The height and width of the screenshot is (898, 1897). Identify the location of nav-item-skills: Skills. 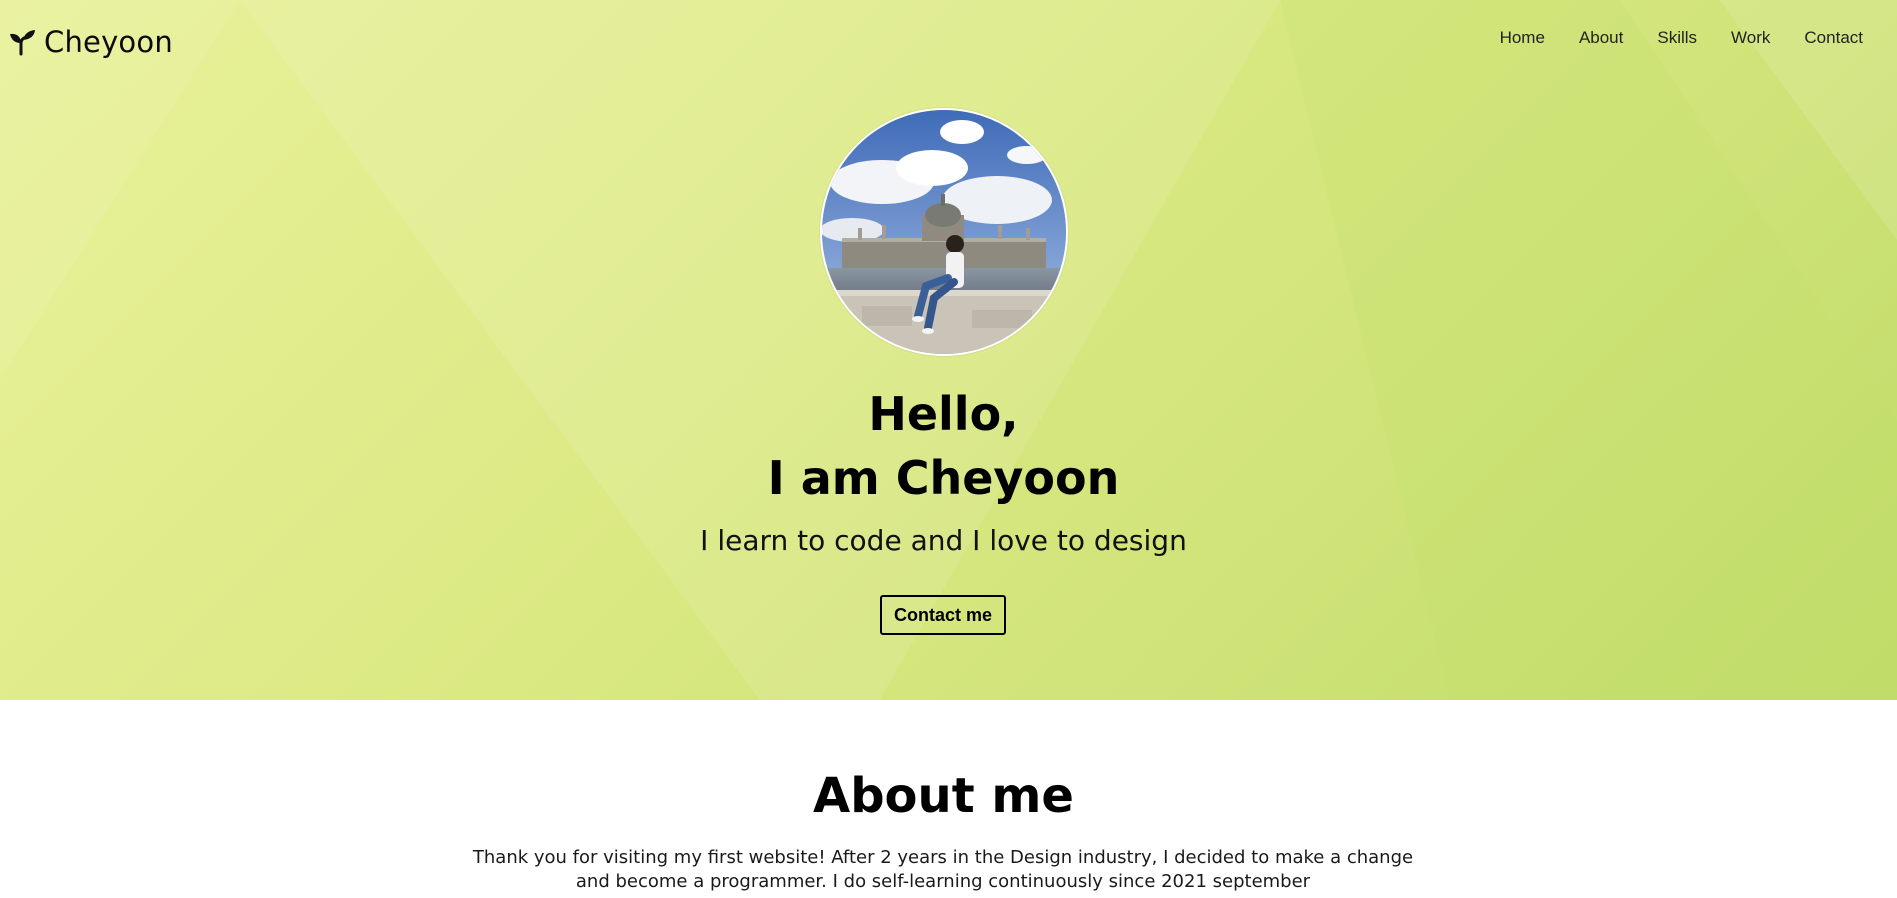
(1677, 38).